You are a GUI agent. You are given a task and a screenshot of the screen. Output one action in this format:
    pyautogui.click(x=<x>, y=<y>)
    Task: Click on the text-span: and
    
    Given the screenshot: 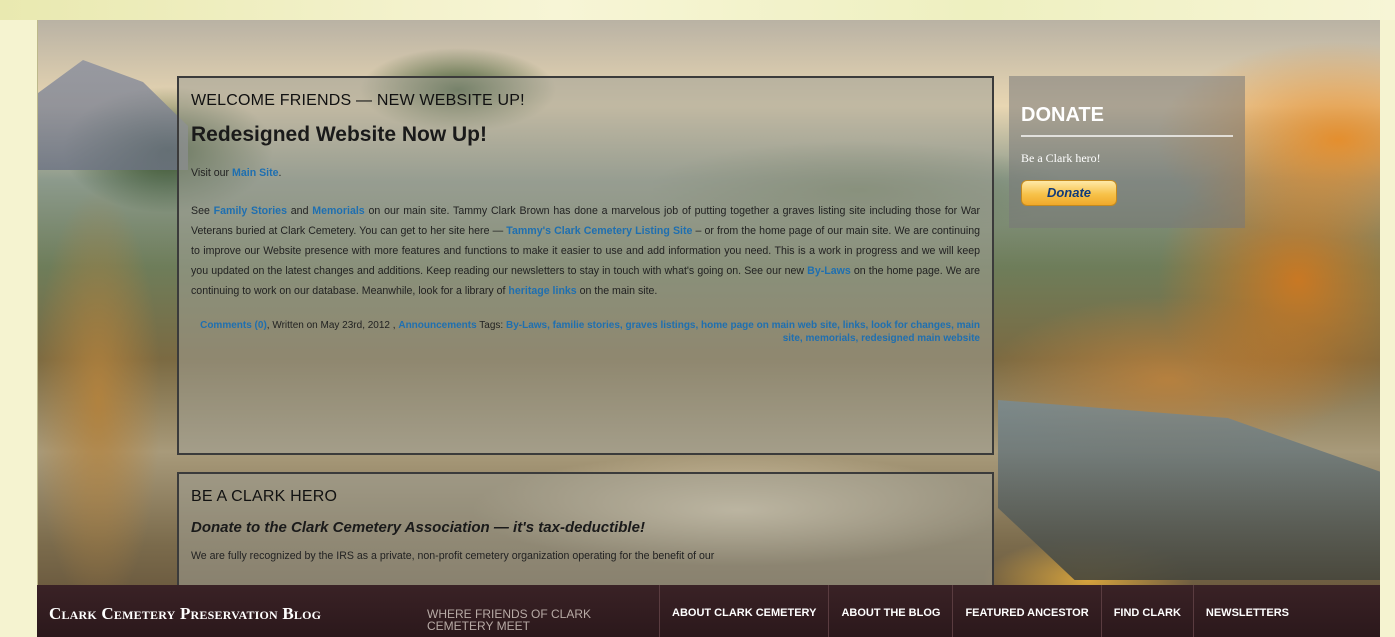 What is the action you would take?
    pyautogui.click(x=299, y=211)
    